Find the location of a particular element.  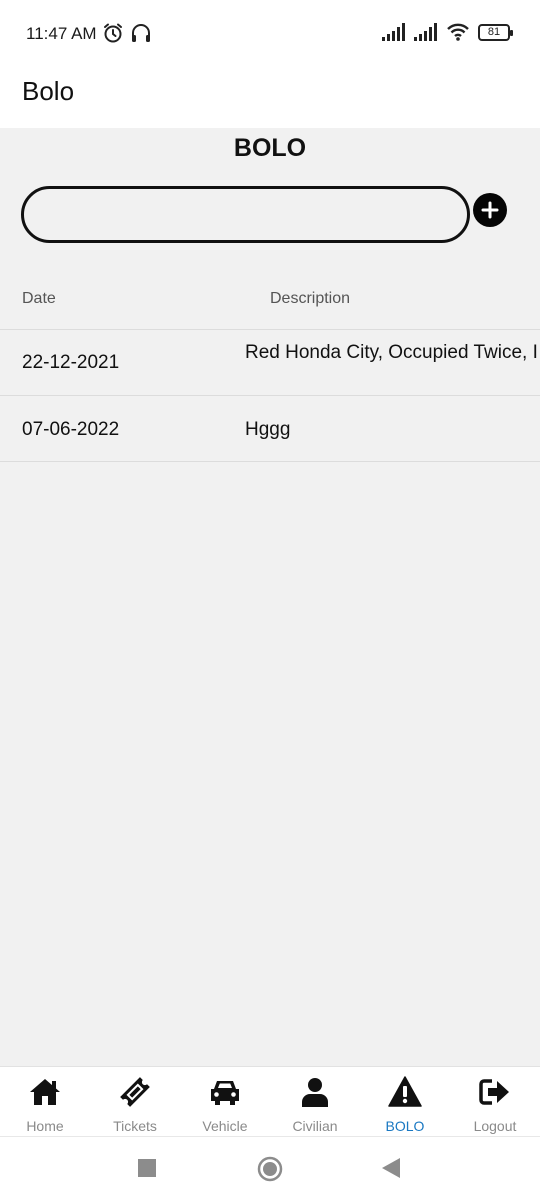

nav-item-bolo: BOLO is located at coordinates (405, 1102).